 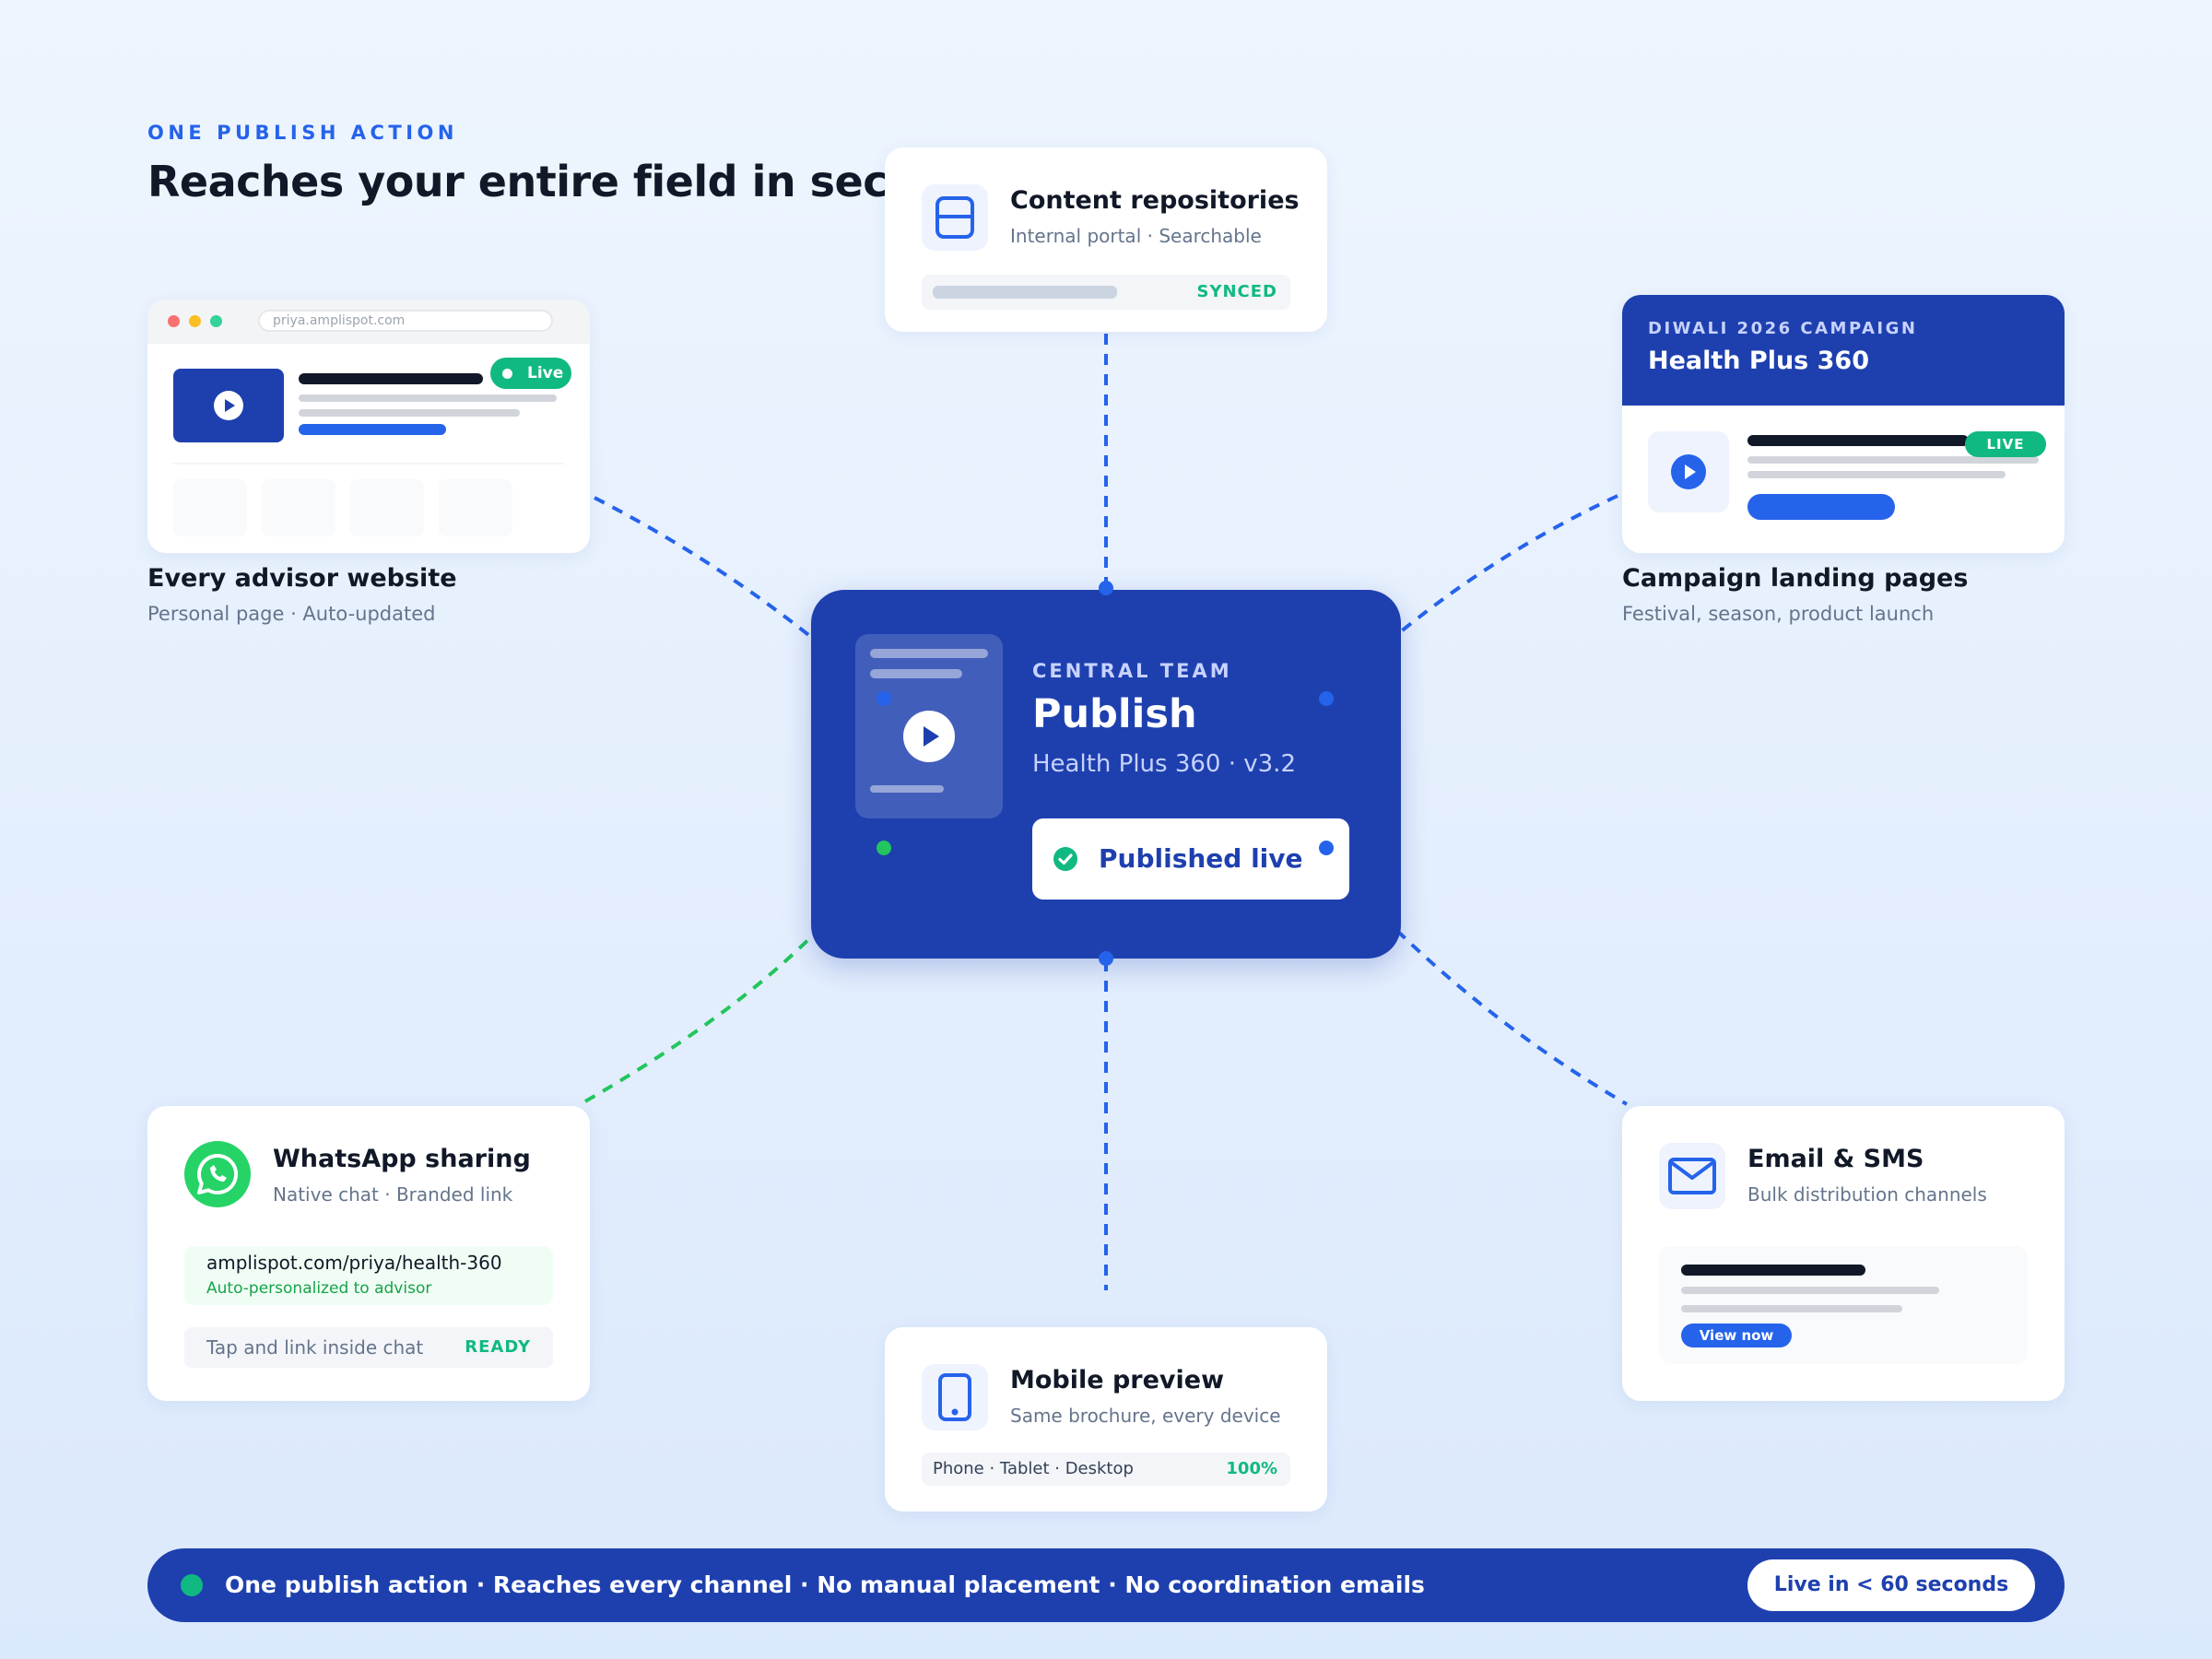 What do you see at coordinates (1065, 859) in the screenshot?
I see `check-circle-icon` at bounding box center [1065, 859].